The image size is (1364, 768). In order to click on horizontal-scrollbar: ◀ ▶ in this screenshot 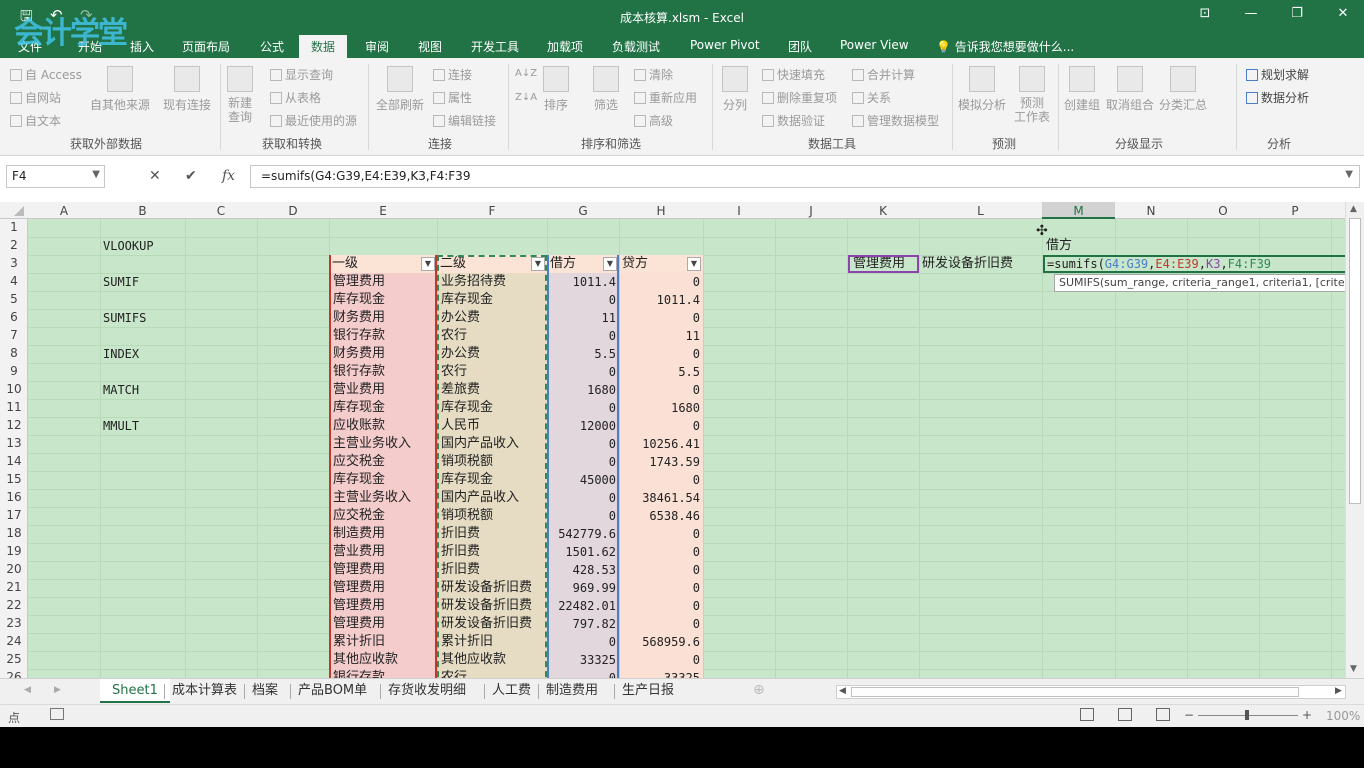, I will do `click(1091, 692)`.